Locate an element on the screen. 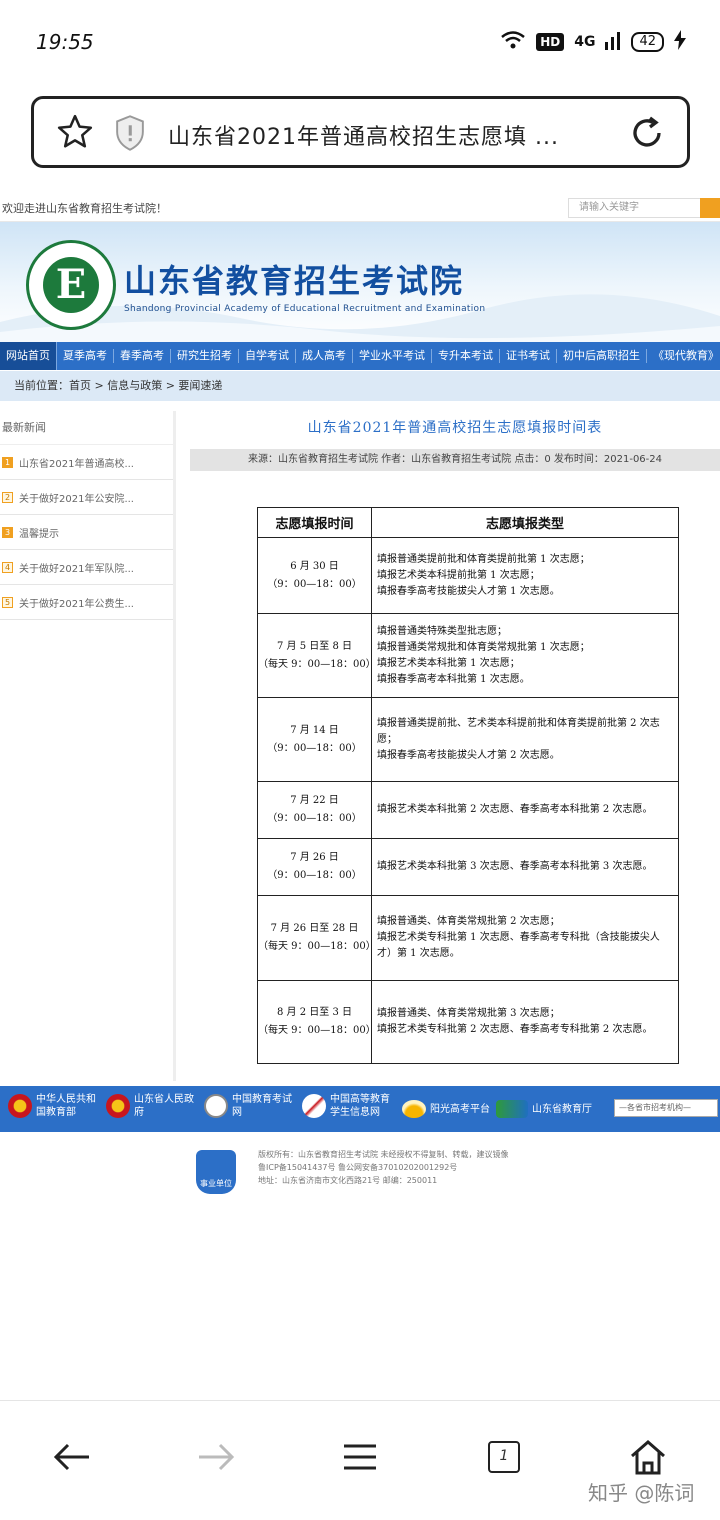  menu-icon is located at coordinates (360, 1457).